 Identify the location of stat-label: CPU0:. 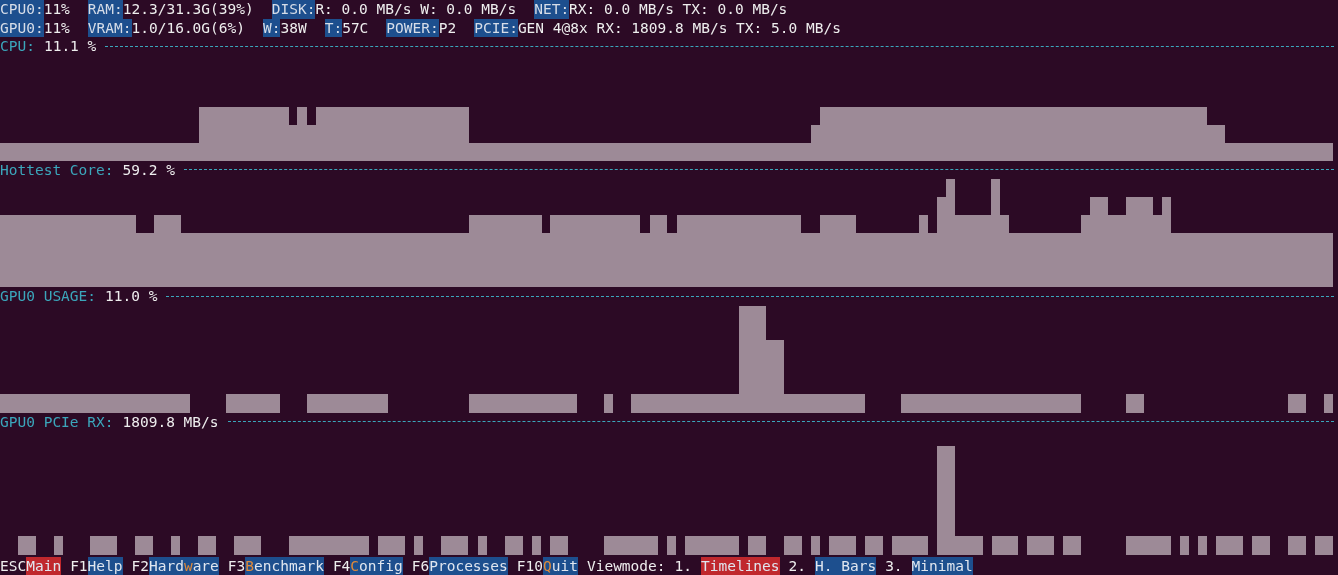
(22, 9).